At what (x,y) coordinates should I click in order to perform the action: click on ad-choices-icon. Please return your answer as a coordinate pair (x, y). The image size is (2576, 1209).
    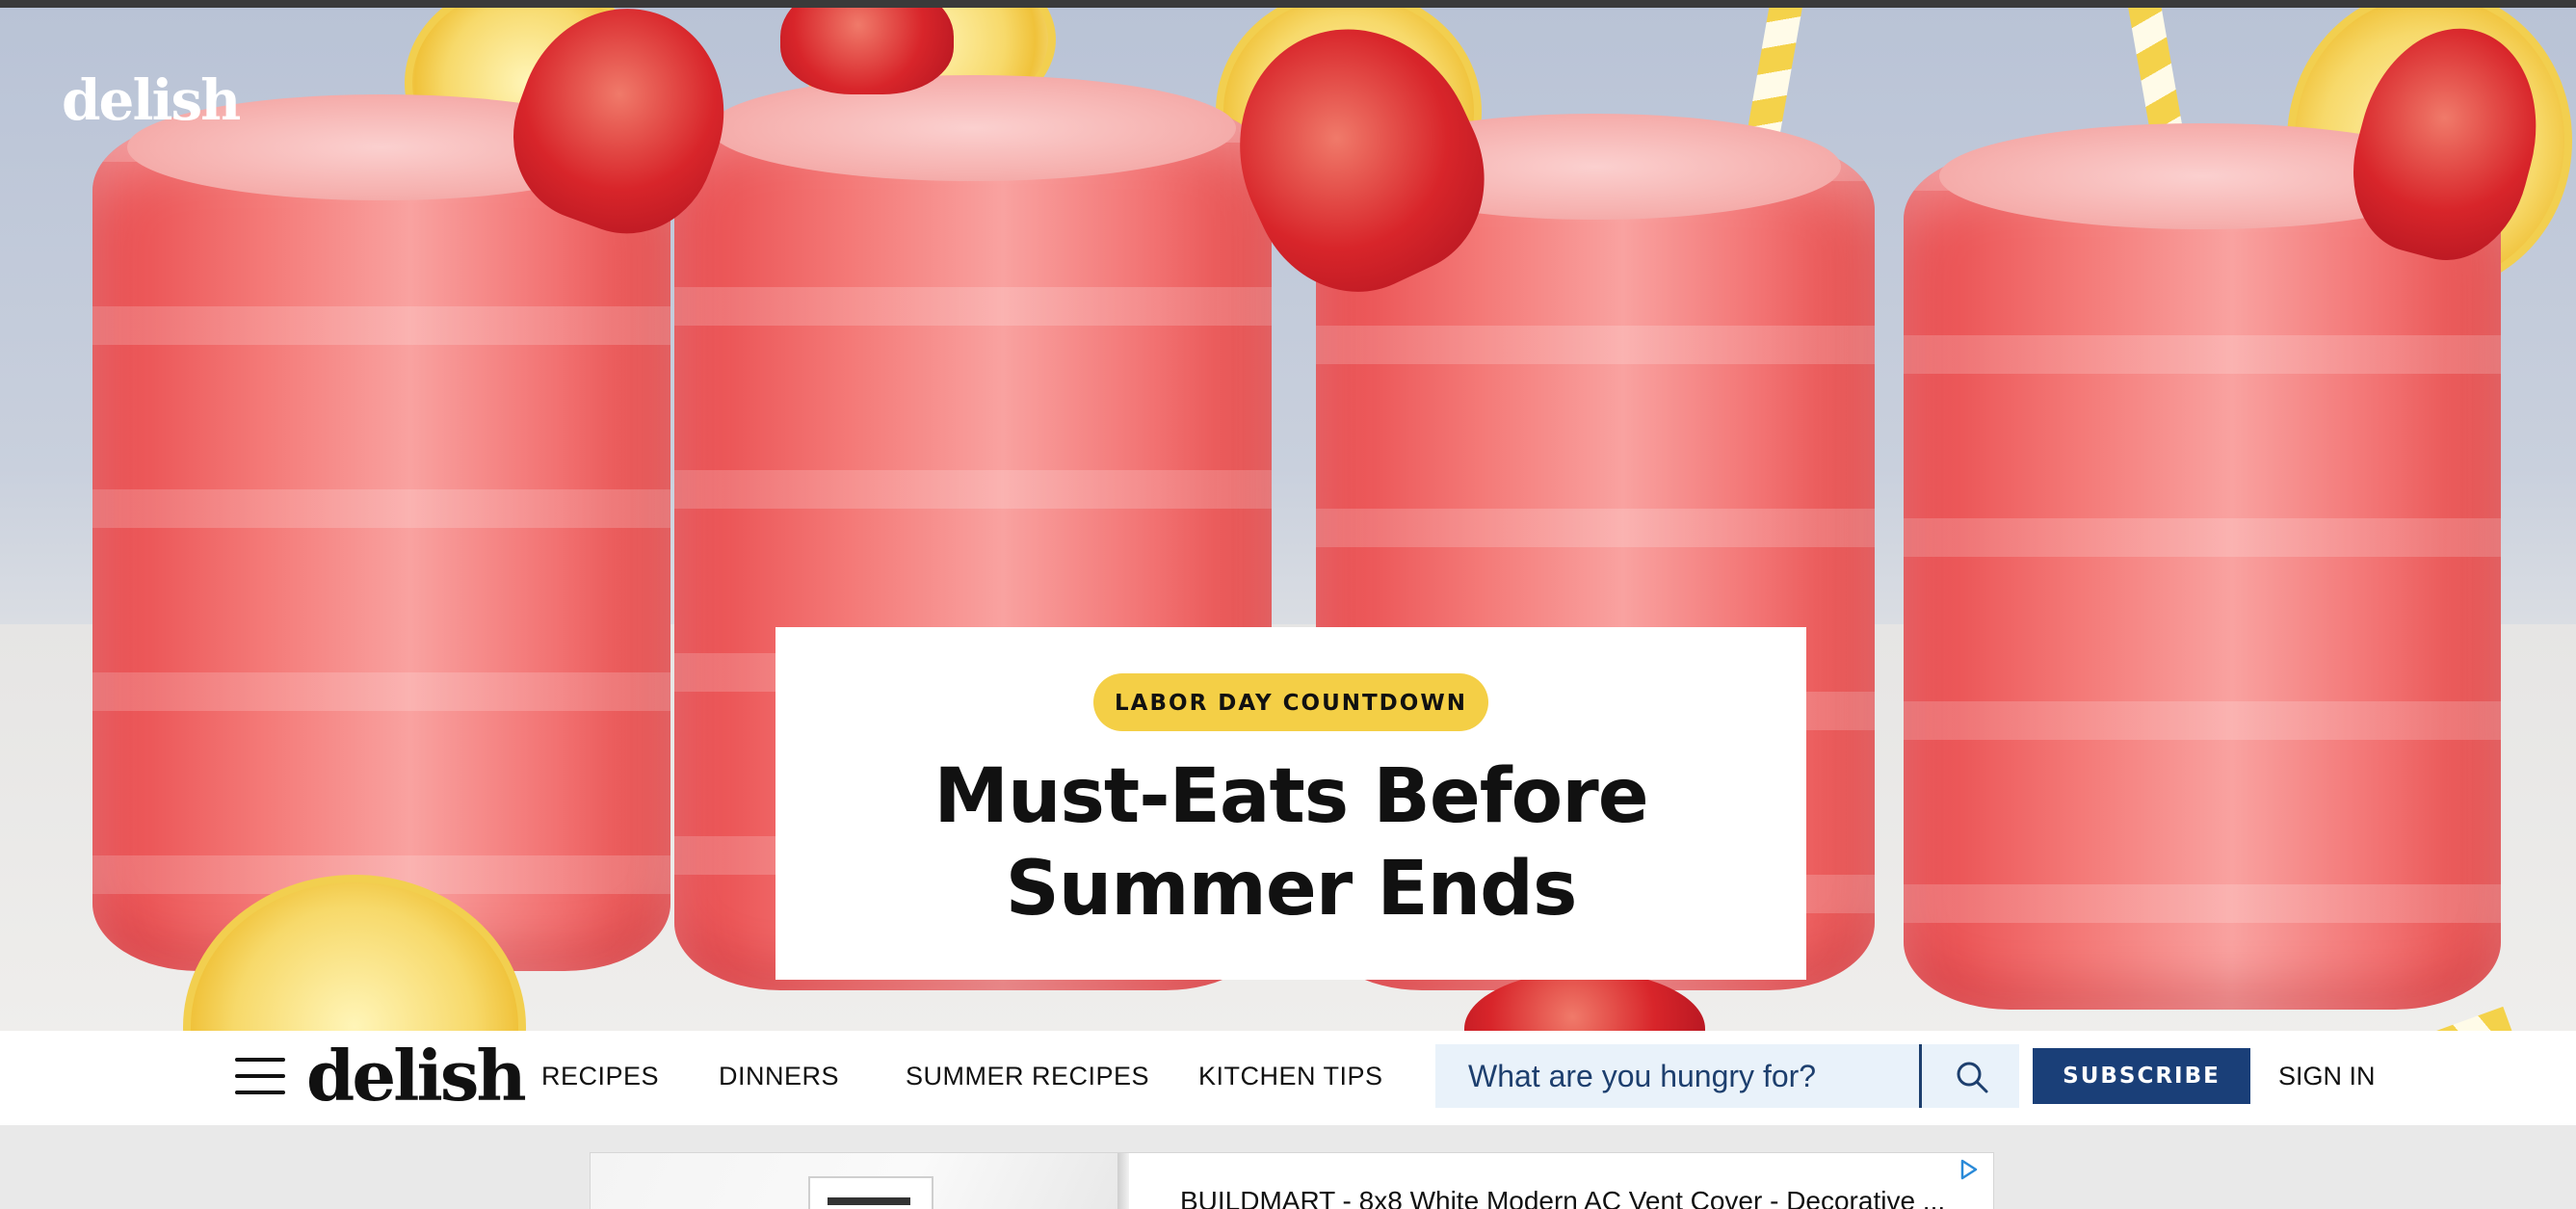
    Looking at the image, I should click on (1969, 1169).